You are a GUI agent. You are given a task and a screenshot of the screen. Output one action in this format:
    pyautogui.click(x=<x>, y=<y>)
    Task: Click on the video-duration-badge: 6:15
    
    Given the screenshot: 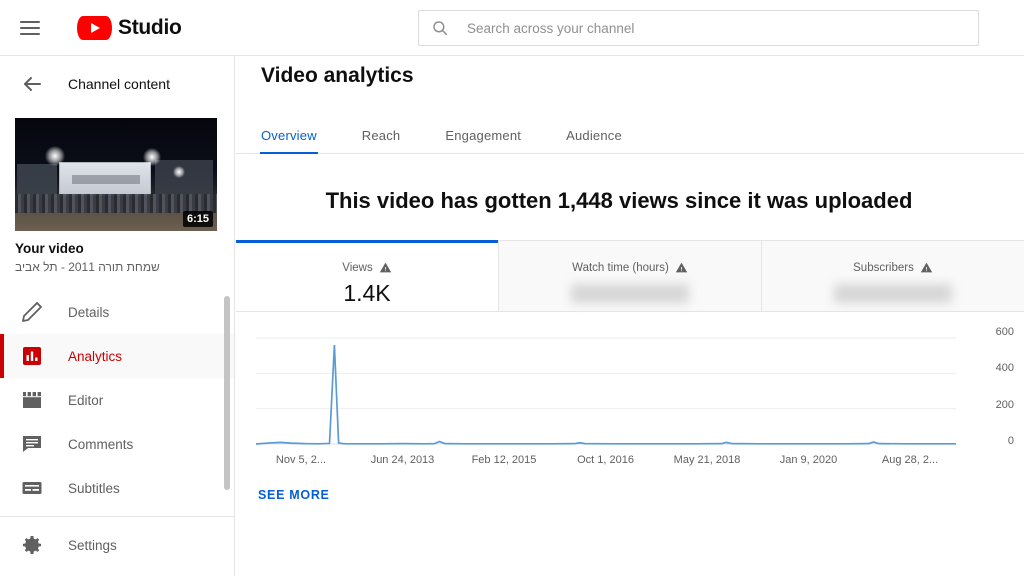 What is the action you would take?
    pyautogui.click(x=197, y=219)
    